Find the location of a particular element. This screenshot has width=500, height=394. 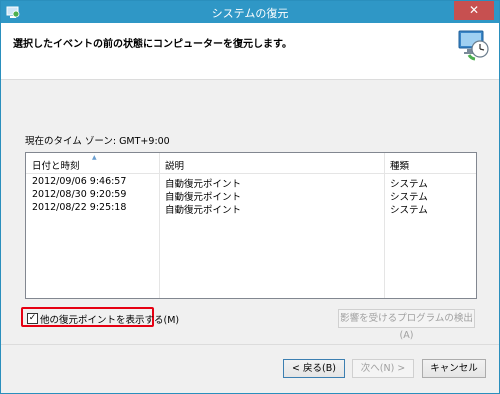

system-restore-clock-icon is located at coordinates (473, 45).